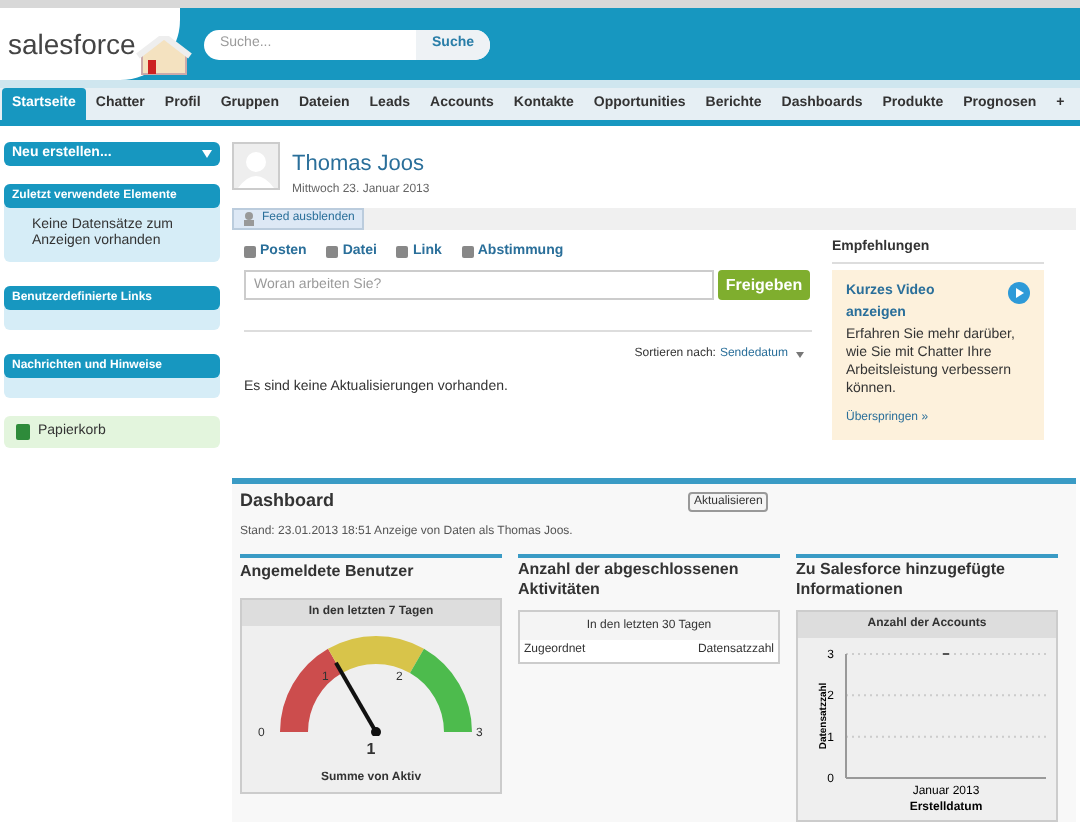  I want to click on dashboard-title: Dashboard, so click(288, 501).